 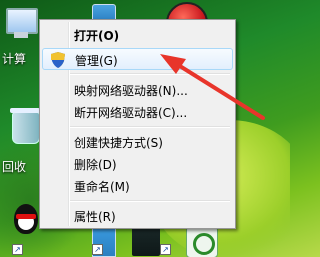 What do you see at coordinates (212, 87) in the screenshot?
I see `annotation-arrow-icon` at bounding box center [212, 87].